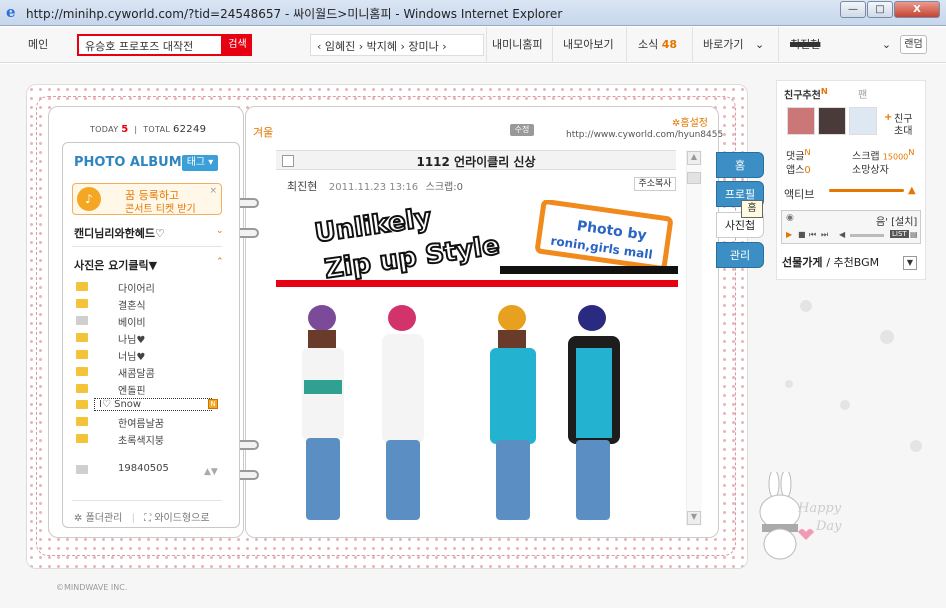 The height and width of the screenshot is (608, 946). I want to click on wish-box-link: 소망상자, so click(870, 168).